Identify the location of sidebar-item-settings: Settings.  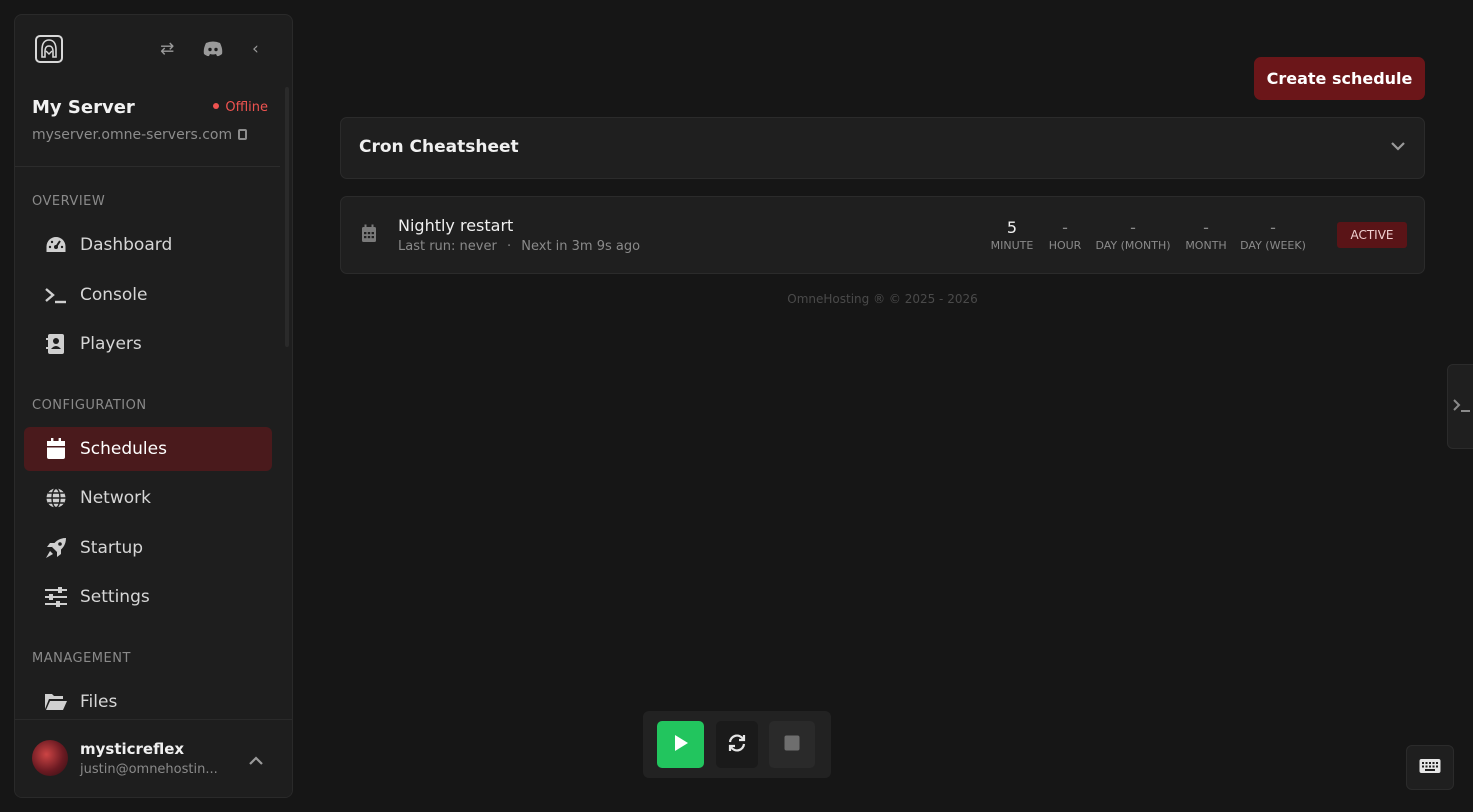
(148, 597).